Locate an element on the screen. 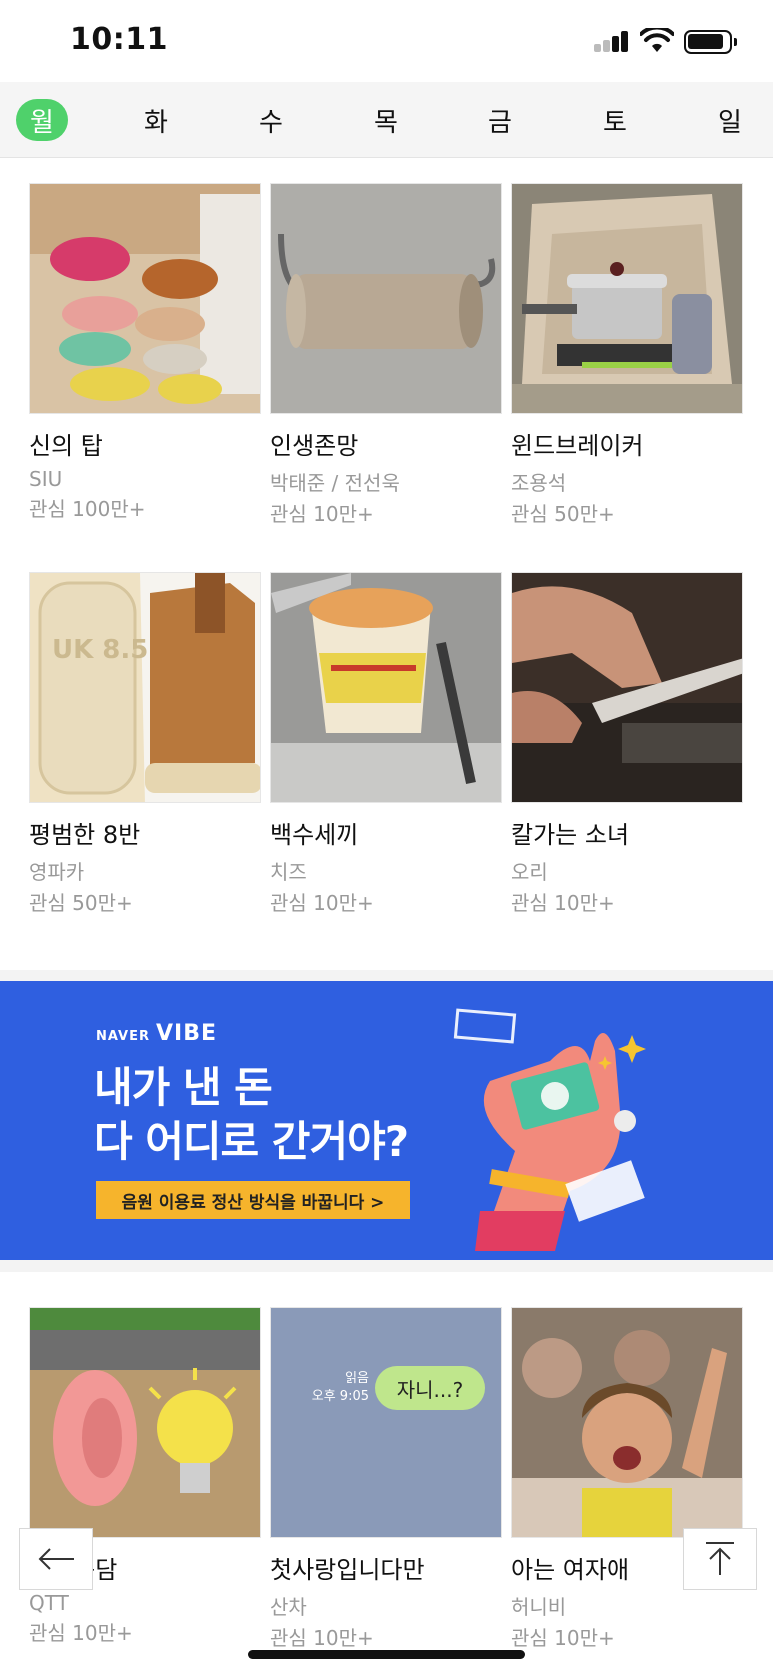  webtoon-card: 칼가는 소녀 오리 관심 10만+ is located at coordinates (627, 744).